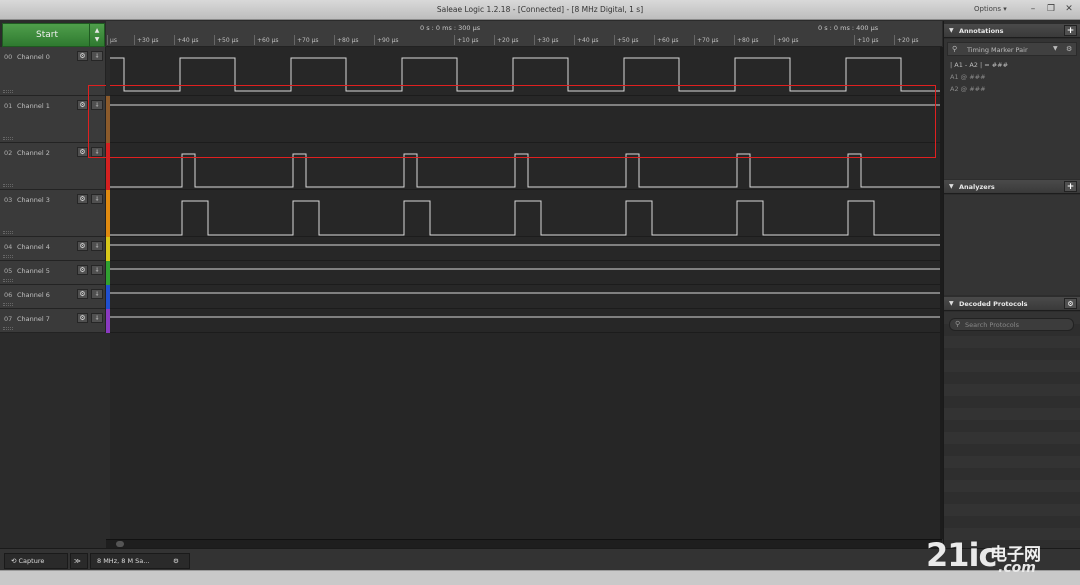 This screenshot has width=1080, height=585. Describe the element at coordinates (1069, 9) in the screenshot. I see `close-icon: ✕` at that location.